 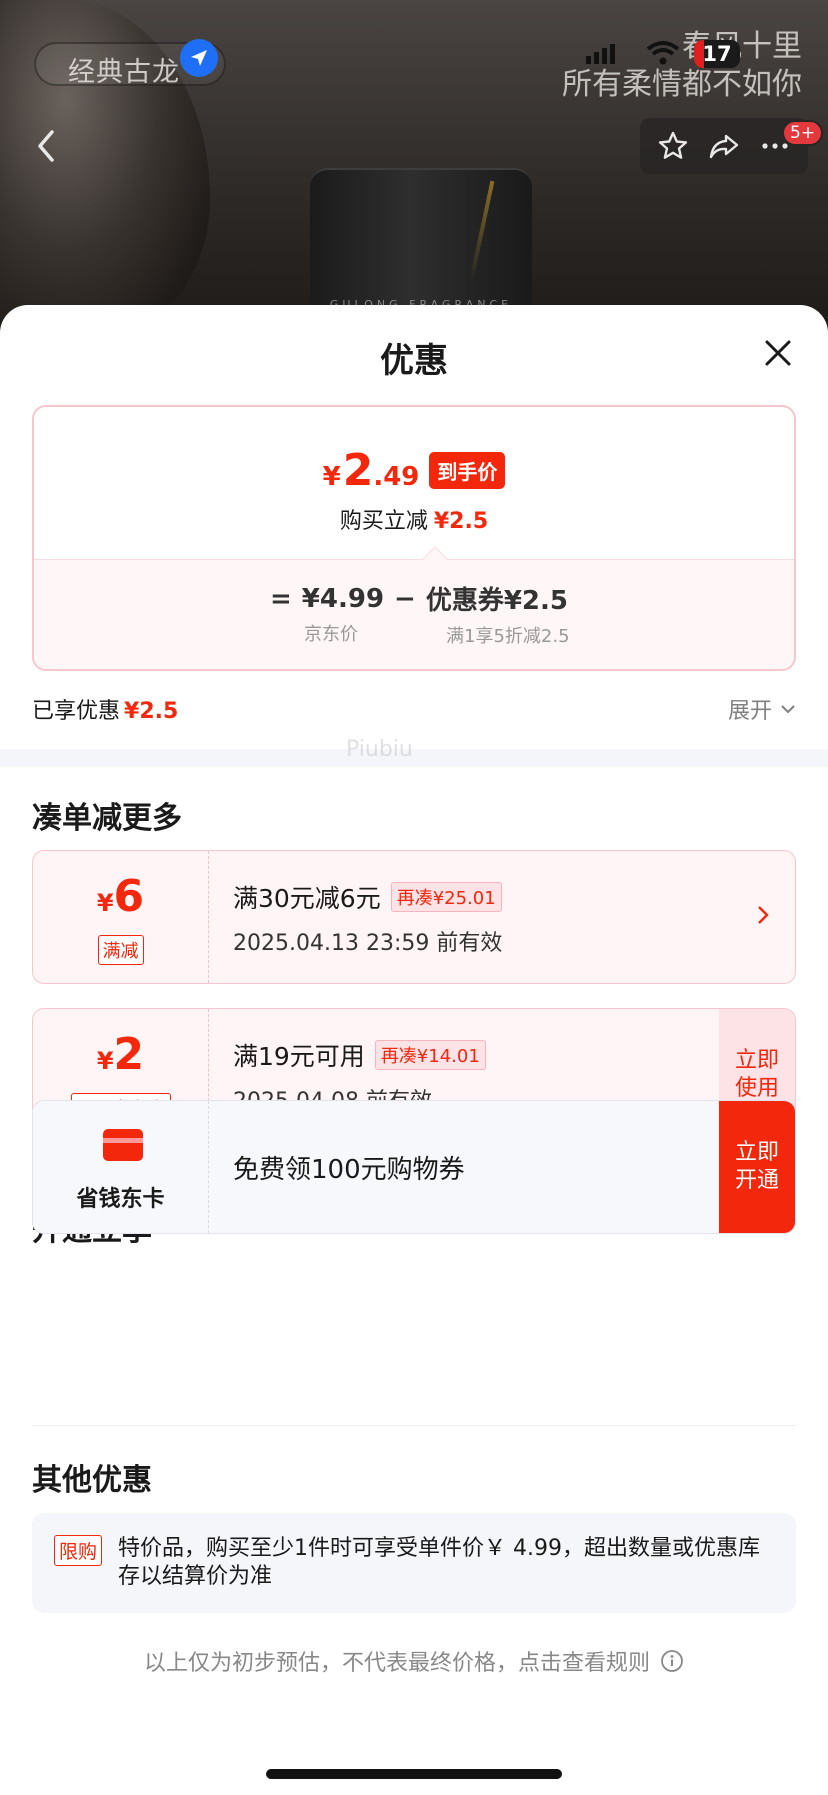 I want to click on use-coupon-label: 立即使用, so click(x=756, y=1074).